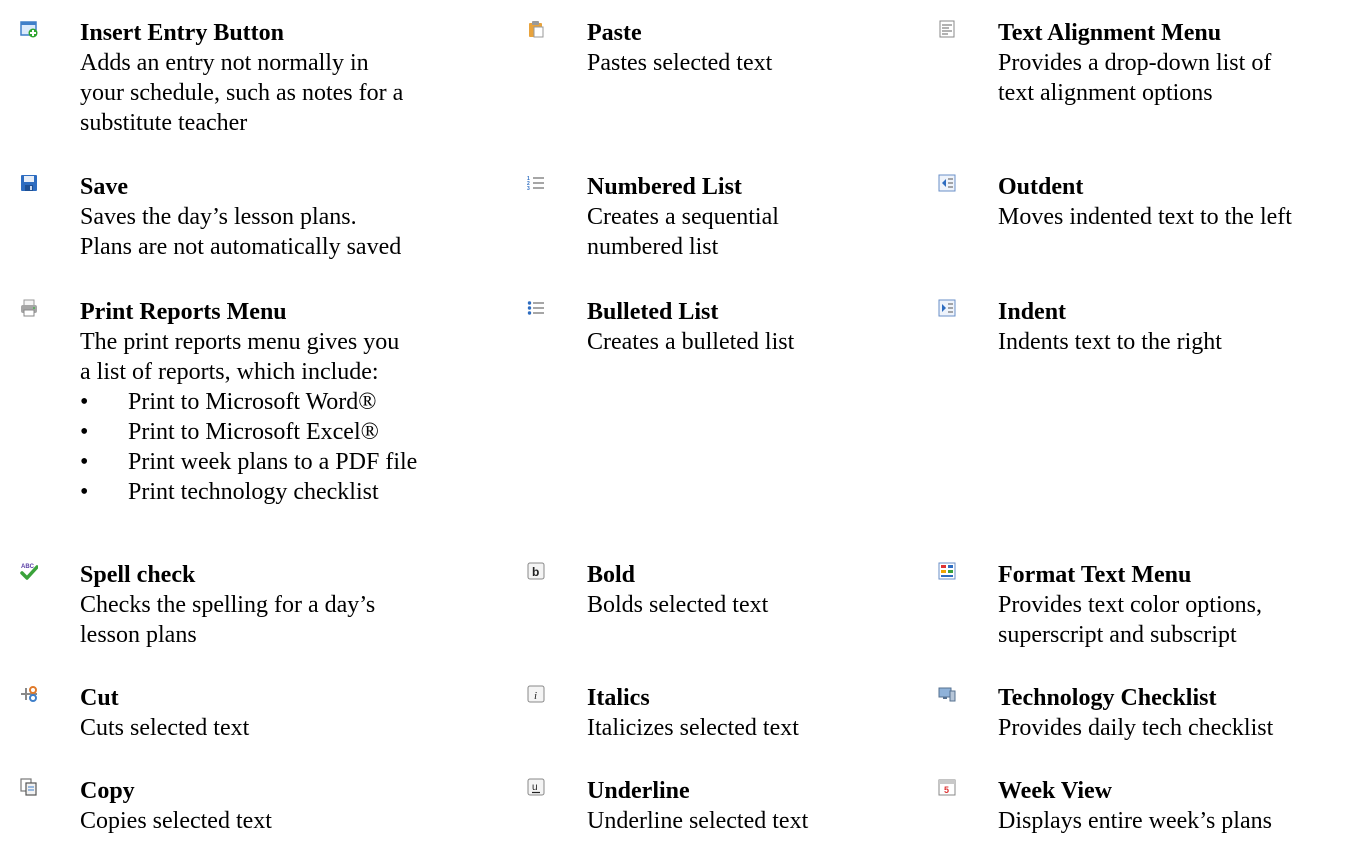 The height and width of the screenshot is (851, 1359). Describe the element at coordinates (1110, 33) in the screenshot. I see `entry-title: Text Alignment Menu` at that location.